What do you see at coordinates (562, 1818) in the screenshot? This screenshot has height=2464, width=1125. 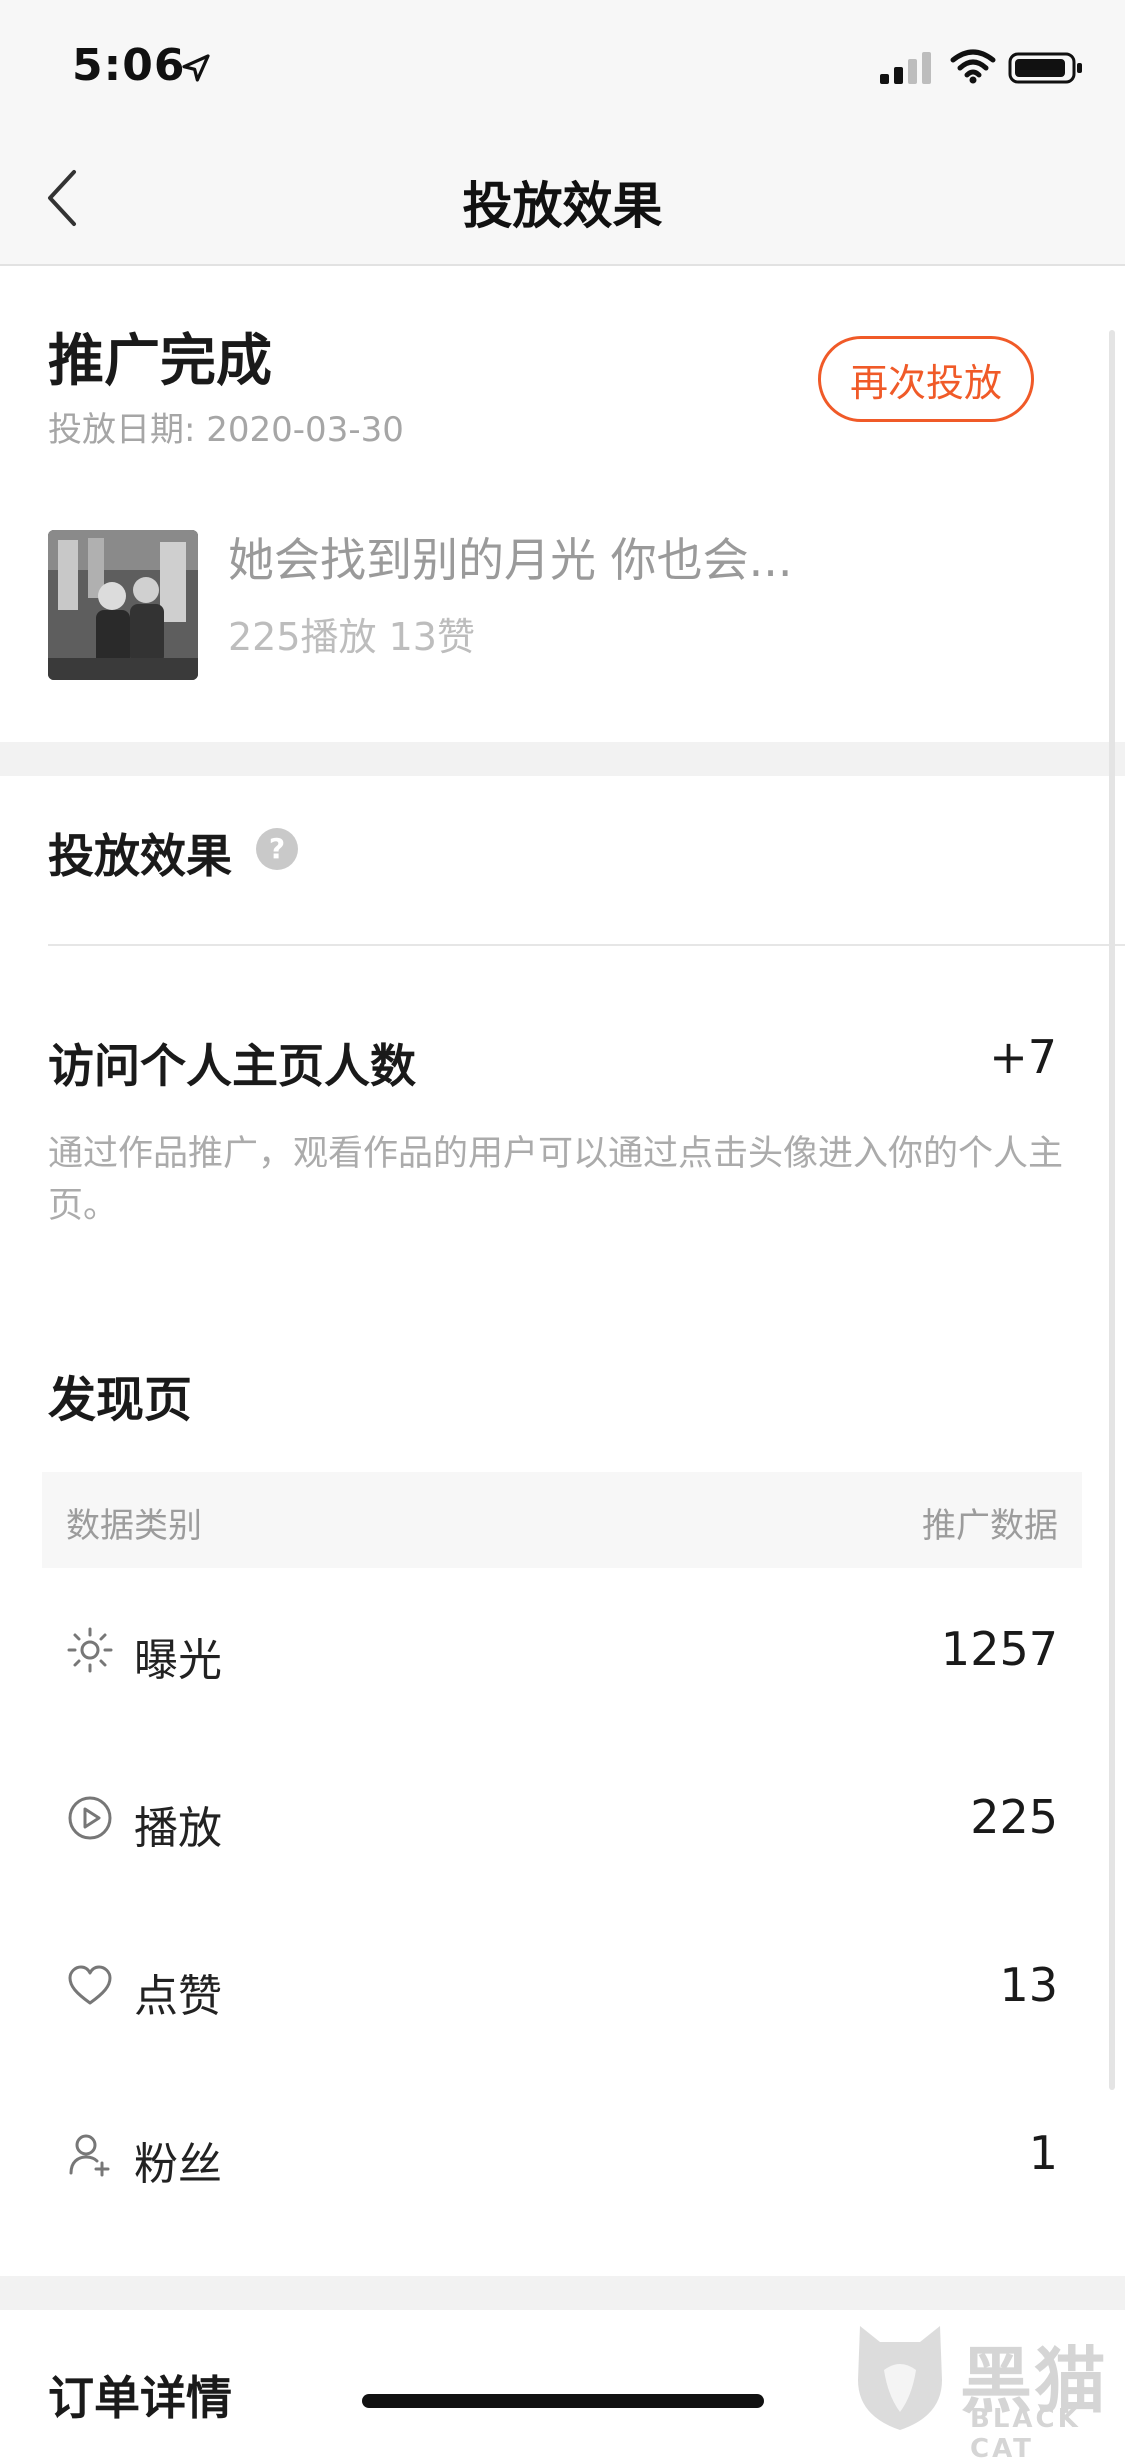 I see `table-row-plays: 播放 225` at bounding box center [562, 1818].